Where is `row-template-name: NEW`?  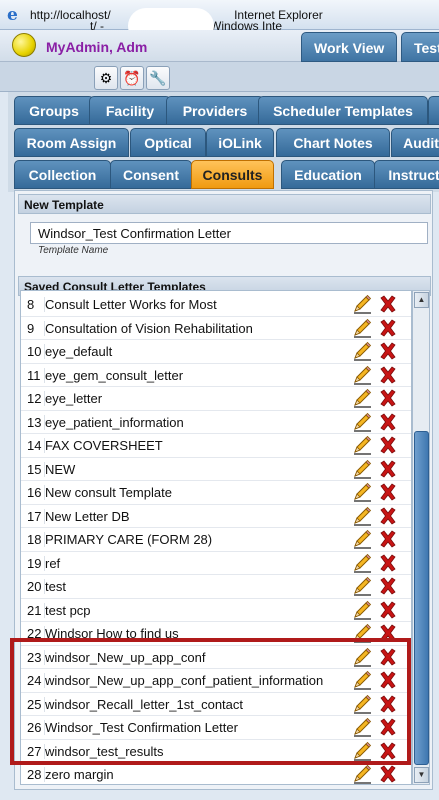 row-template-name: NEW is located at coordinates (192, 469).